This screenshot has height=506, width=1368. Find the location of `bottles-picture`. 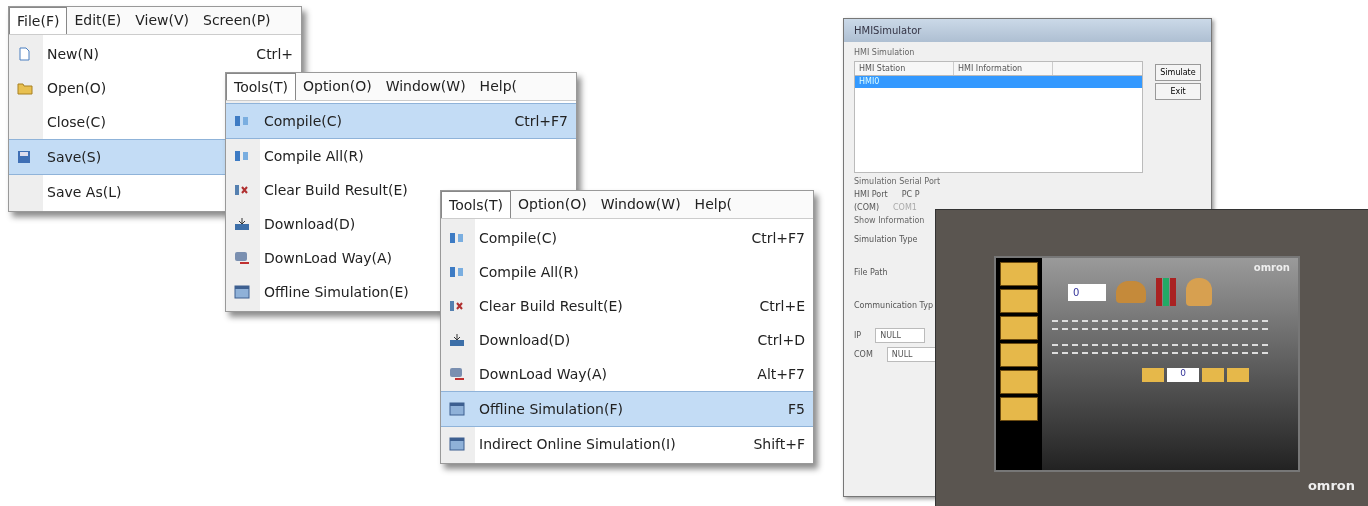

bottles-picture is located at coordinates (1166, 292).